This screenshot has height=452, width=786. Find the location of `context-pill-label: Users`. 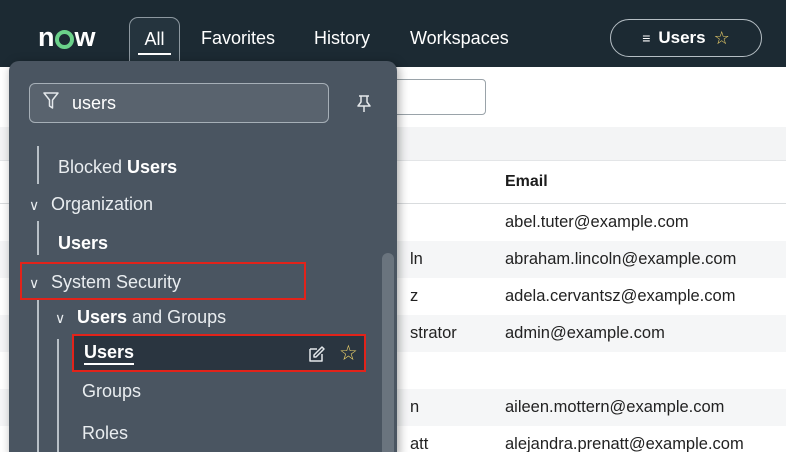

context-pill-label: Users is located at coordinates (682, 37).